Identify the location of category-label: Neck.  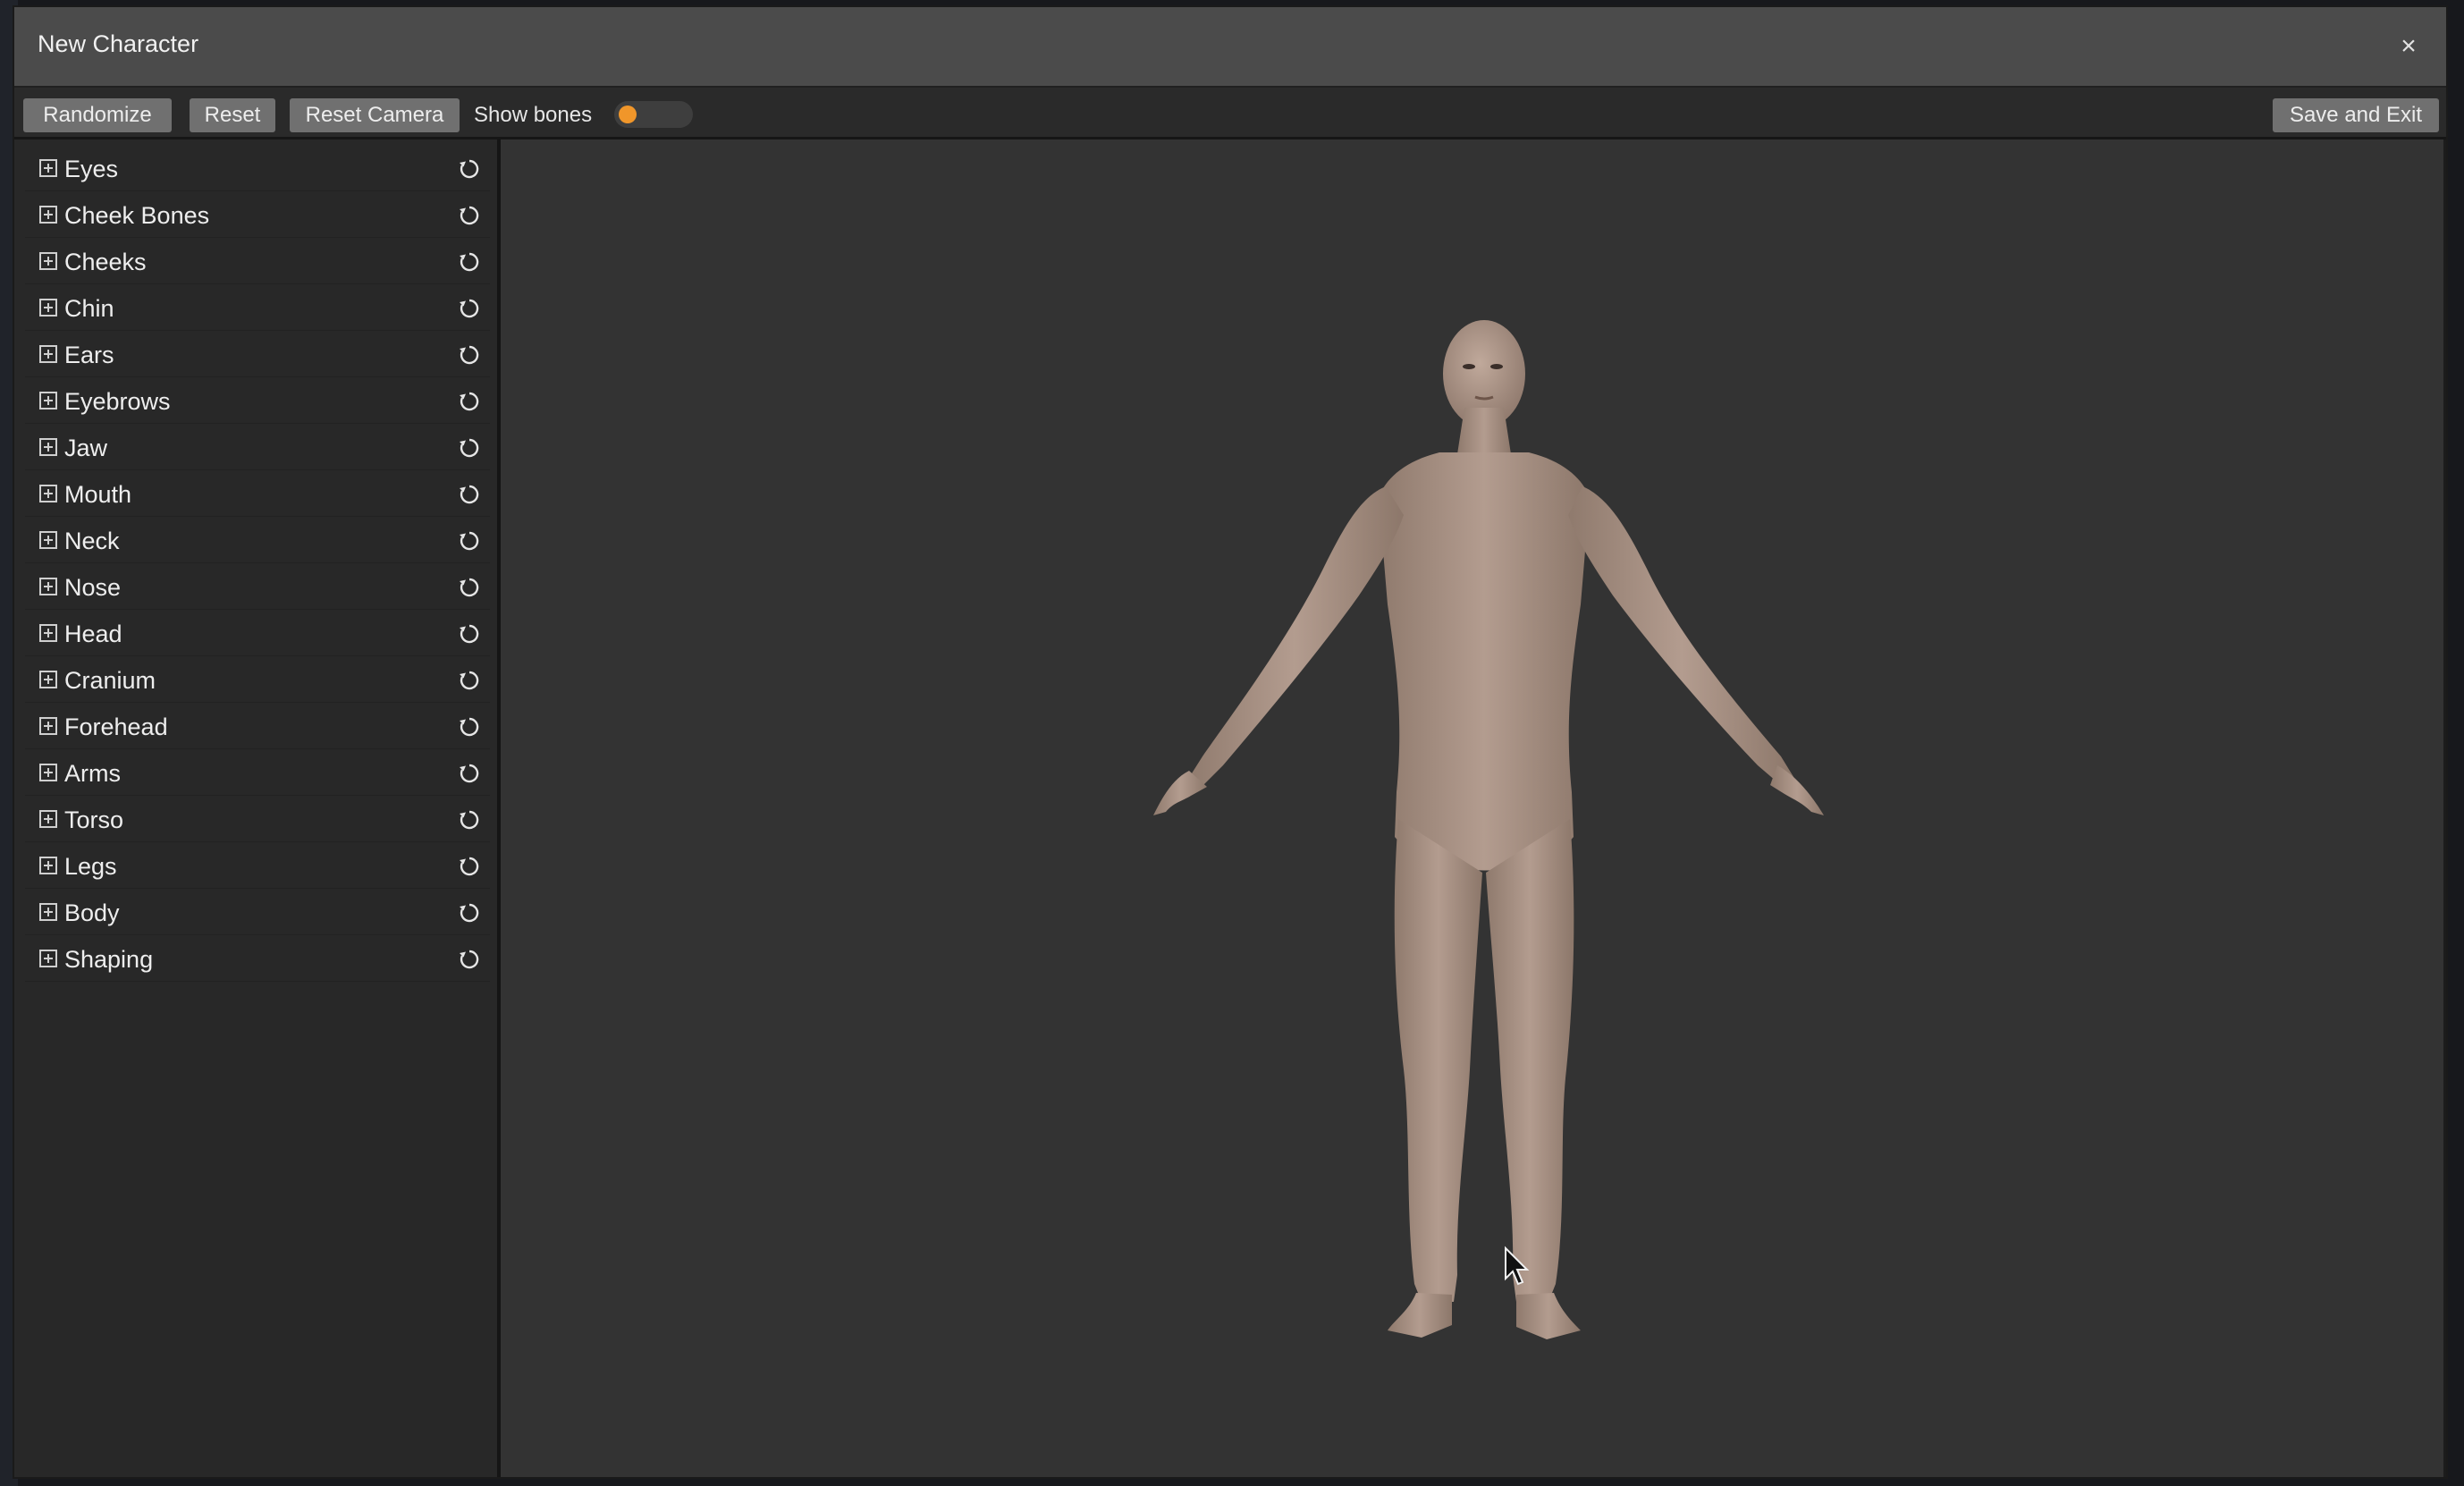
(92, 541).